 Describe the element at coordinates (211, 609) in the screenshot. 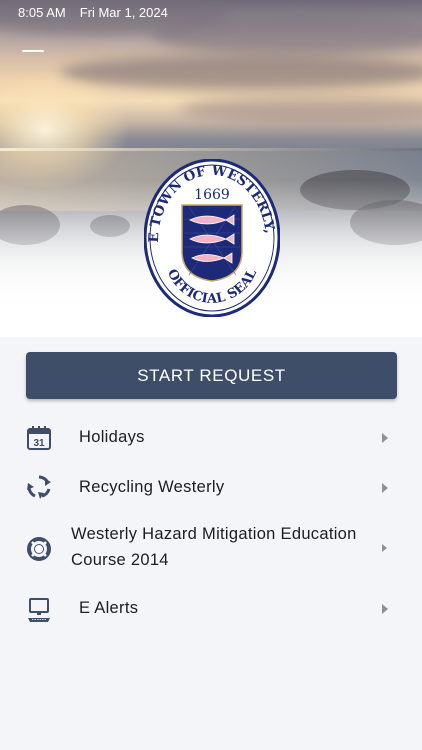

I see `list-item-e-alerts: E Alerts` at that location.